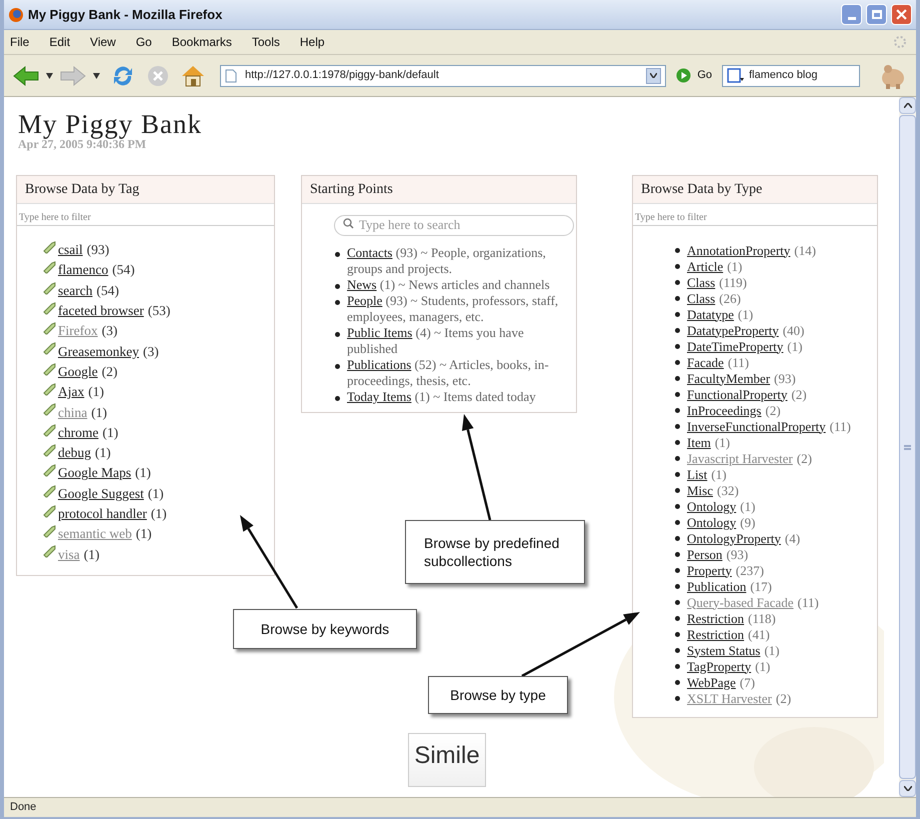 This screenshot has width=920, height=819. Describe the element at coordinates (145, 190) in the screenshot. I see `panel-heading: Browse Data by Tag` at that location.